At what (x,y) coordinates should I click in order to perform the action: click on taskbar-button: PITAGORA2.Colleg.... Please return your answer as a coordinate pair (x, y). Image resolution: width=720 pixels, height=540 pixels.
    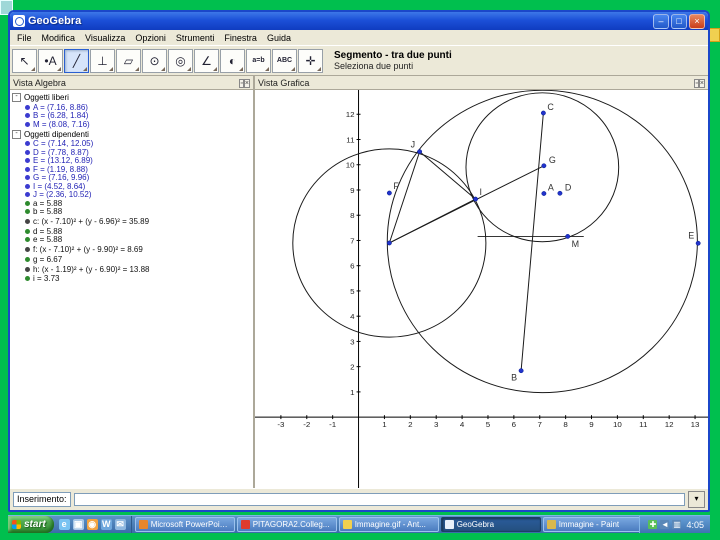
    Looking at the image, I should click on (286, 524).